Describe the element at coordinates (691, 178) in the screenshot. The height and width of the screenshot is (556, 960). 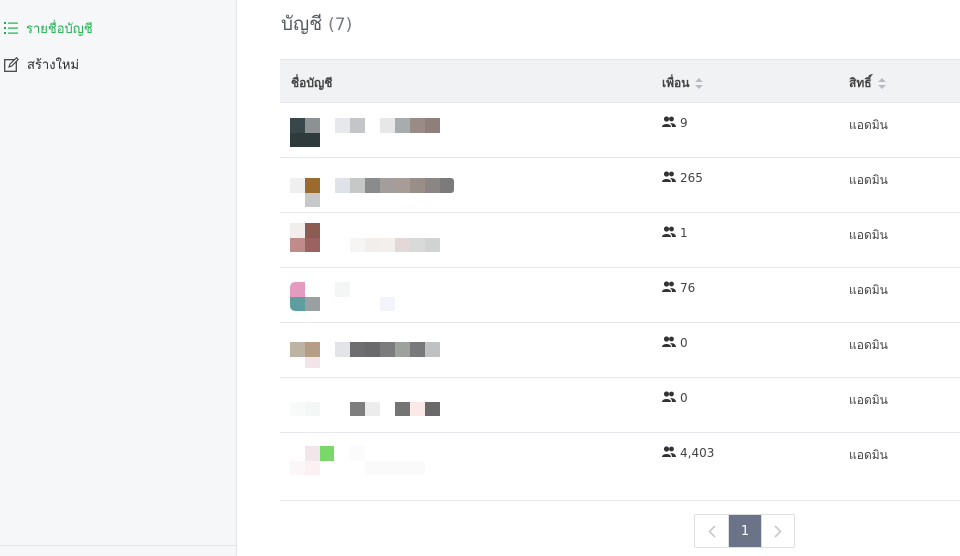
I see `friends-value: 265` at that location.